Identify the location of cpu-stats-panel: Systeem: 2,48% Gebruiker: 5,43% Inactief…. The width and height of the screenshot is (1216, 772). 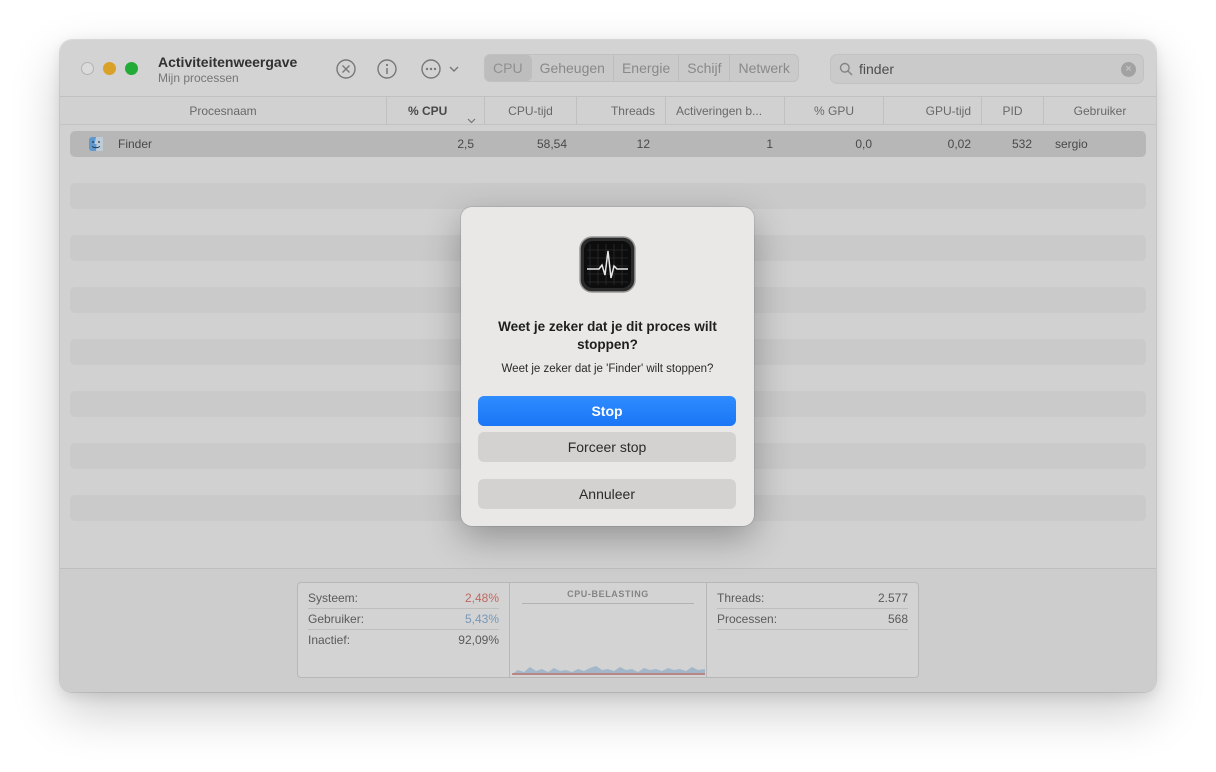
(608, 630).